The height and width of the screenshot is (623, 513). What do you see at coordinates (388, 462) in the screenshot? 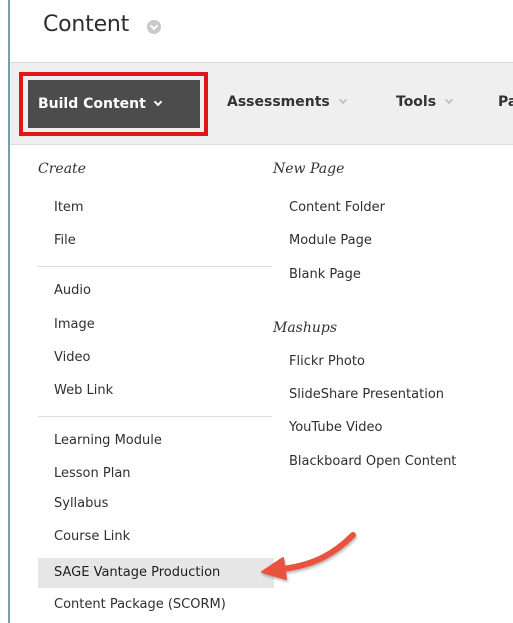
I see `menu-item-blackboard-open-content: Blackboard Open Content` at bounding box center [388, 462].